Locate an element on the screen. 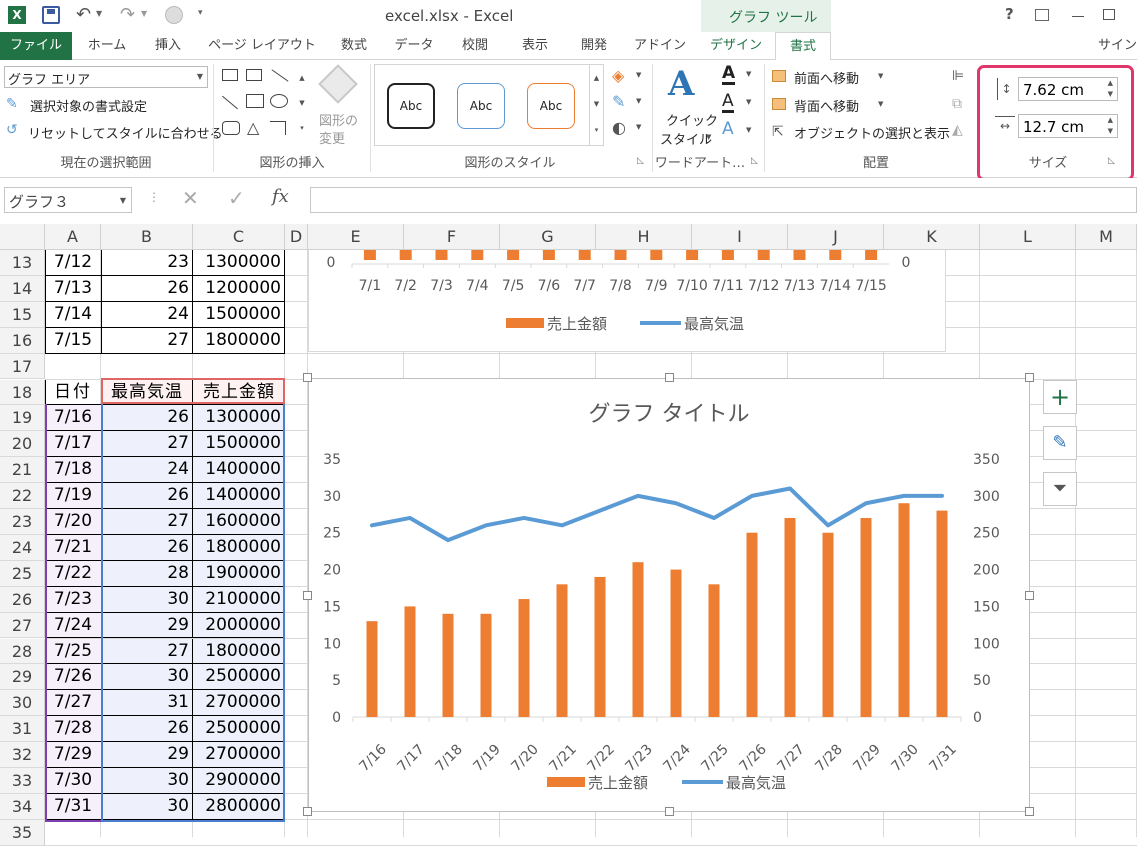  cell-c: 1500000 is located at coordinates (237, 315).